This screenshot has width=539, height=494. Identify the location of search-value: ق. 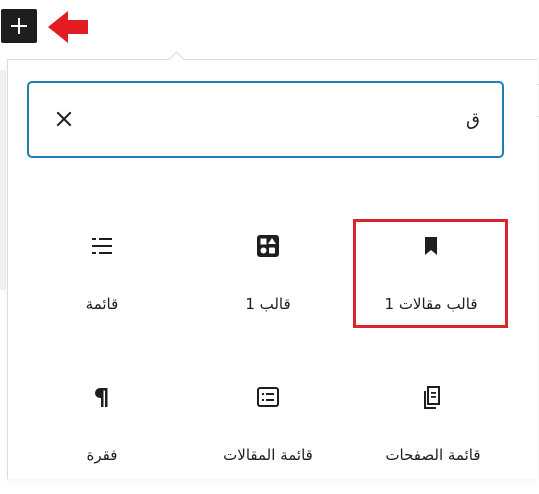
(473, 119).